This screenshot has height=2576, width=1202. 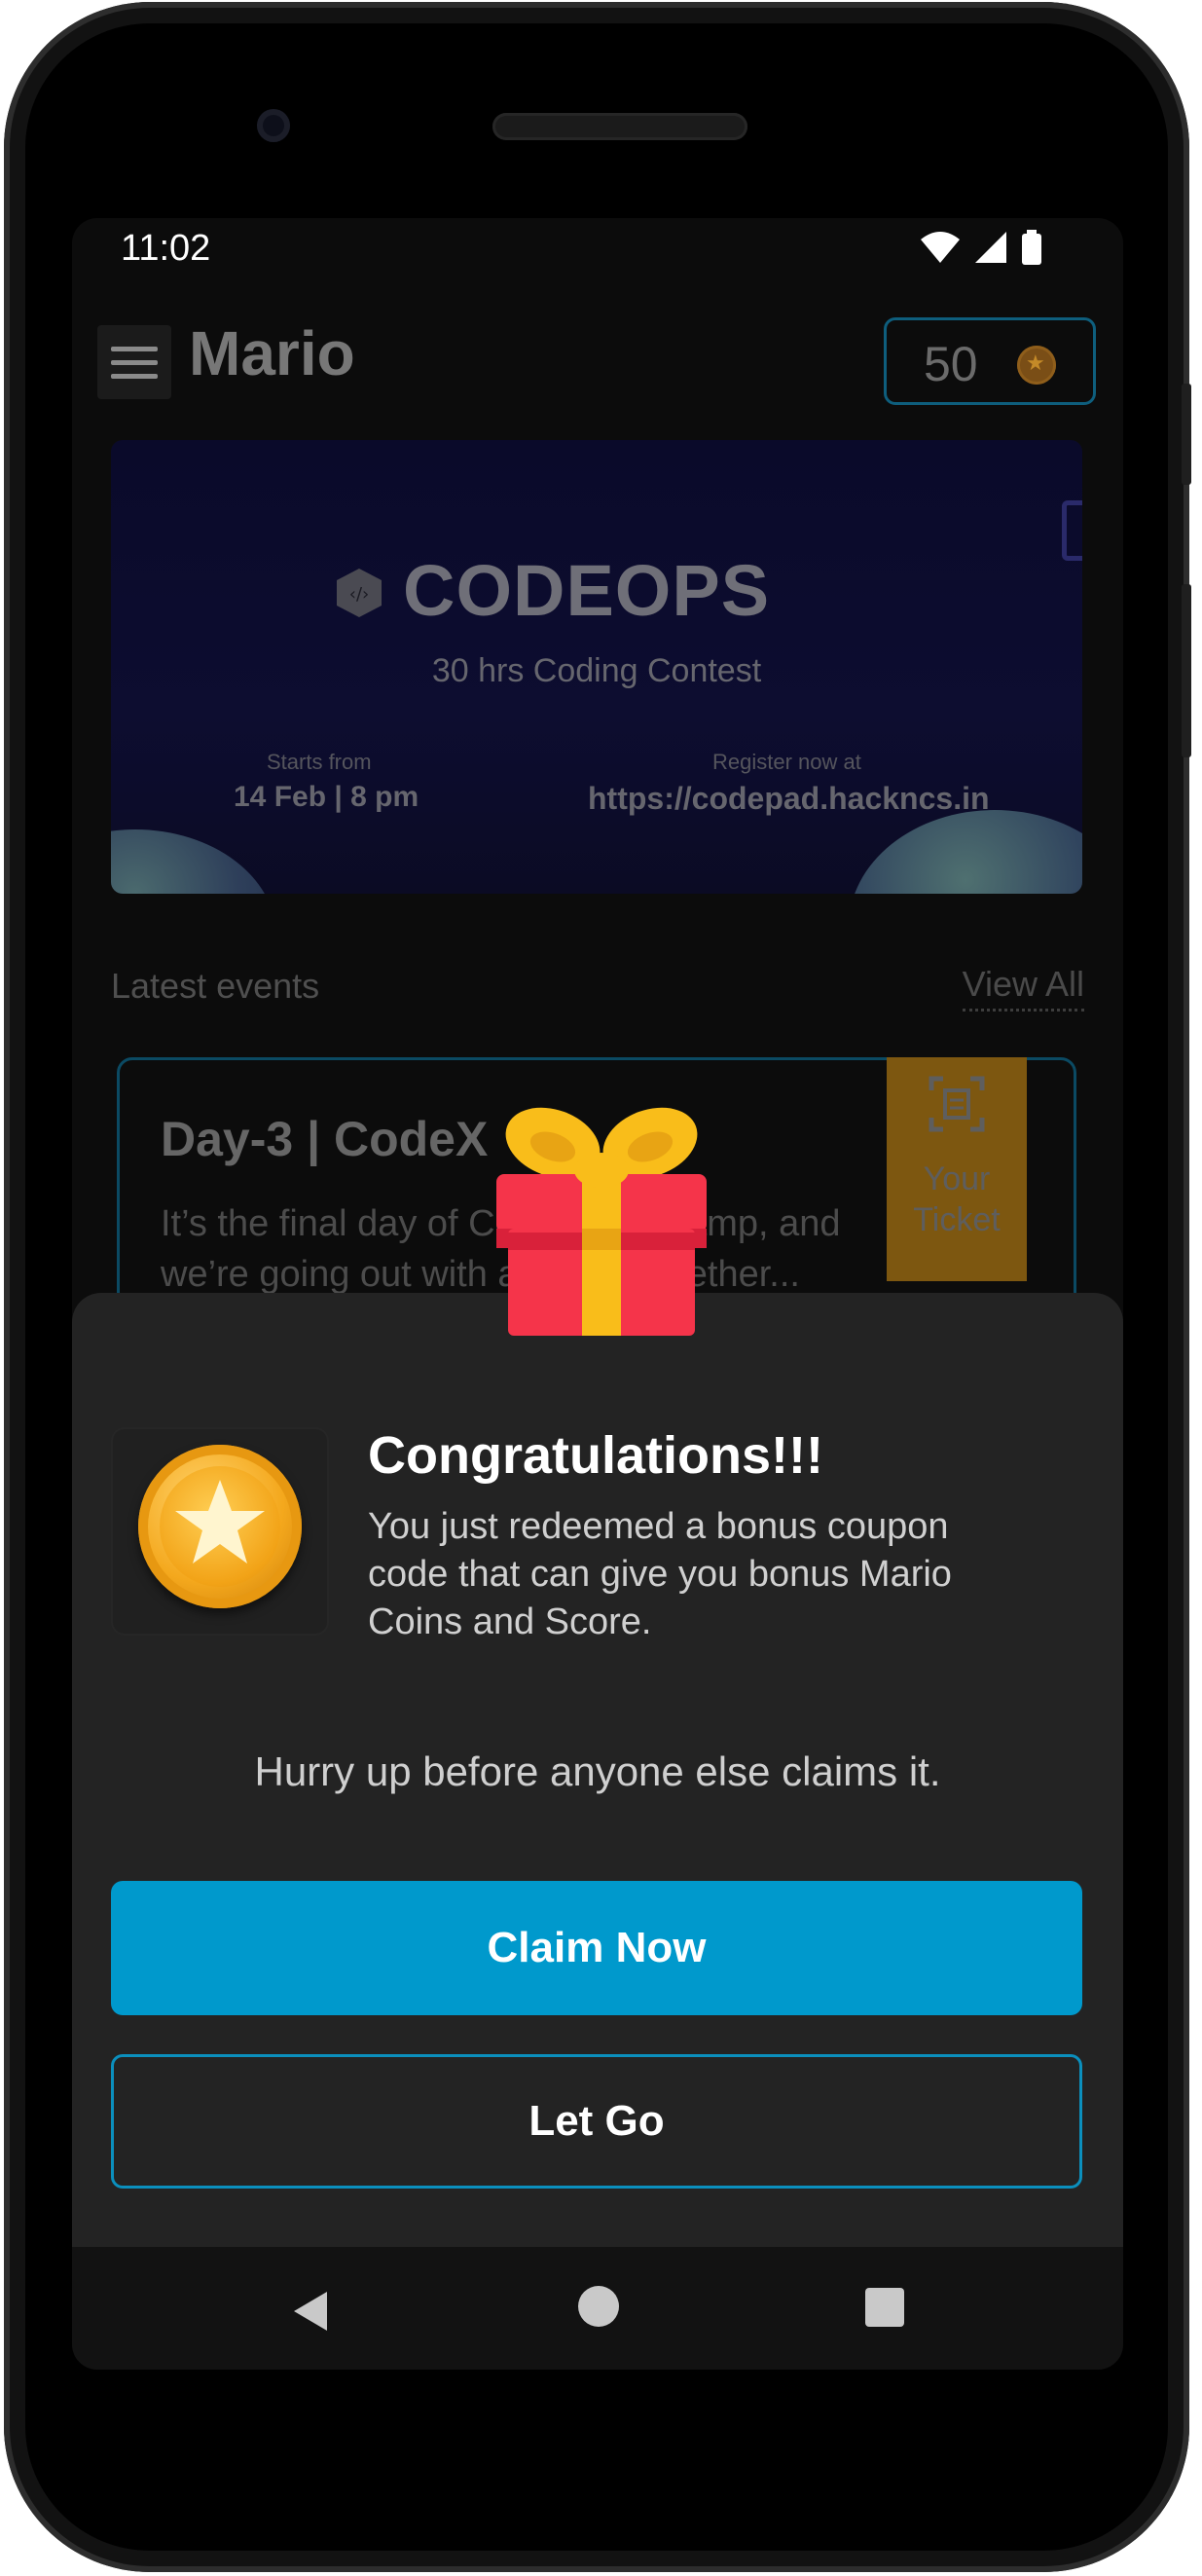 What do you see at coordinates (597, 1948) in the screenshot?
I see `claim-now-button: Claim Now` at bounding box center [597, 1948].